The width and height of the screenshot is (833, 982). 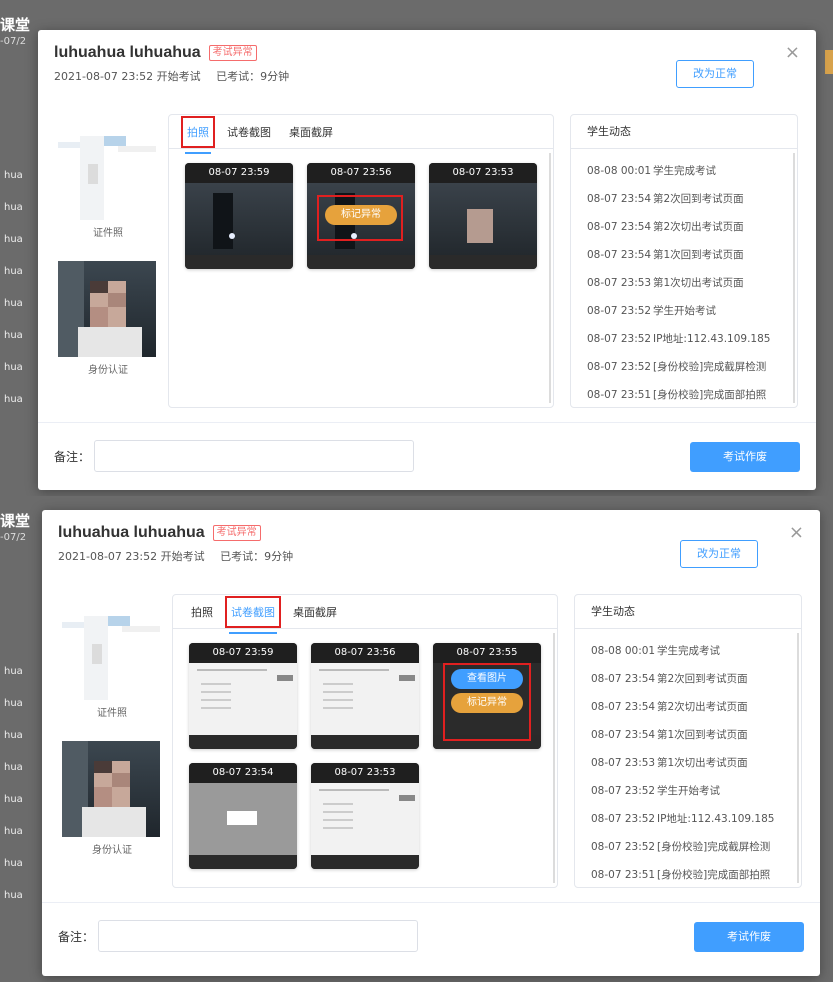 What do you see at coordinates (365, 816) in the screenshot?
I see `screenshot-thumb: 08-07 23:53` at bounding box center [365, 816].